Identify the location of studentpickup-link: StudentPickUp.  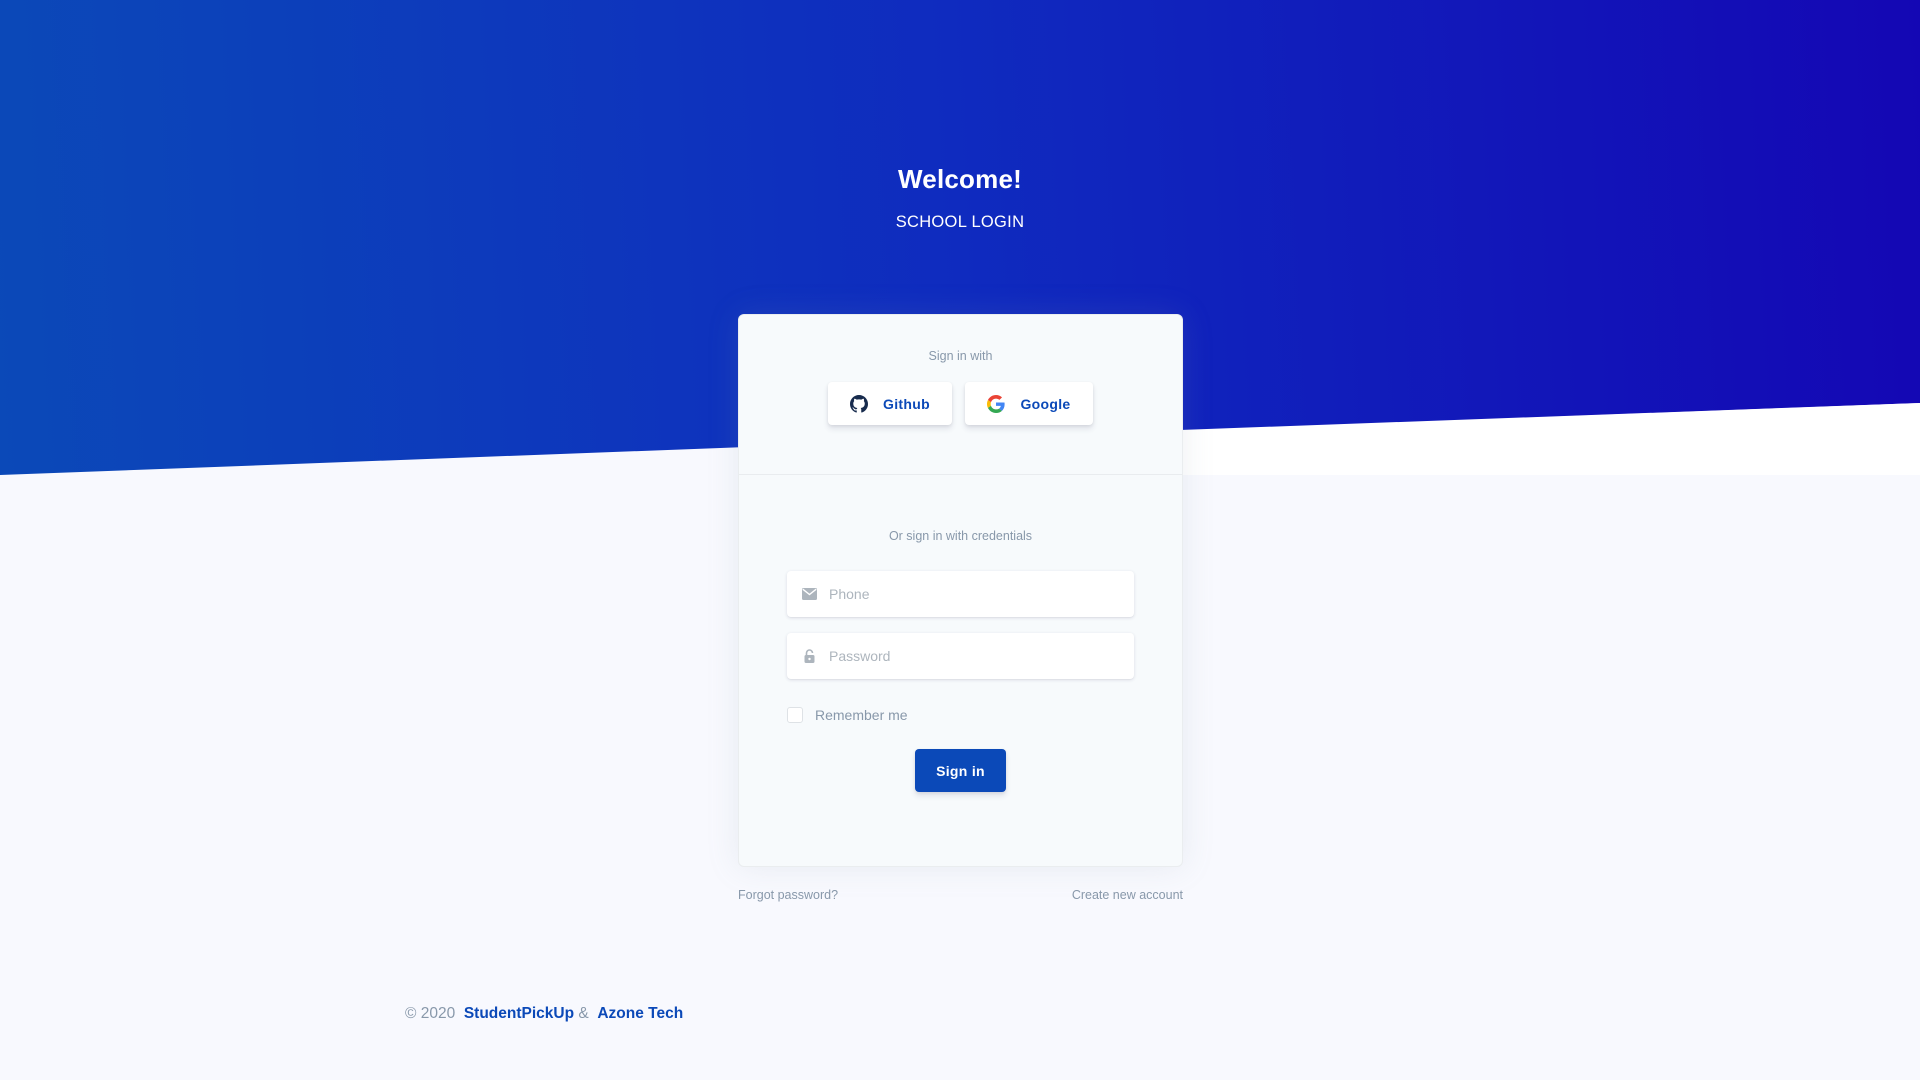
(519, 1013).